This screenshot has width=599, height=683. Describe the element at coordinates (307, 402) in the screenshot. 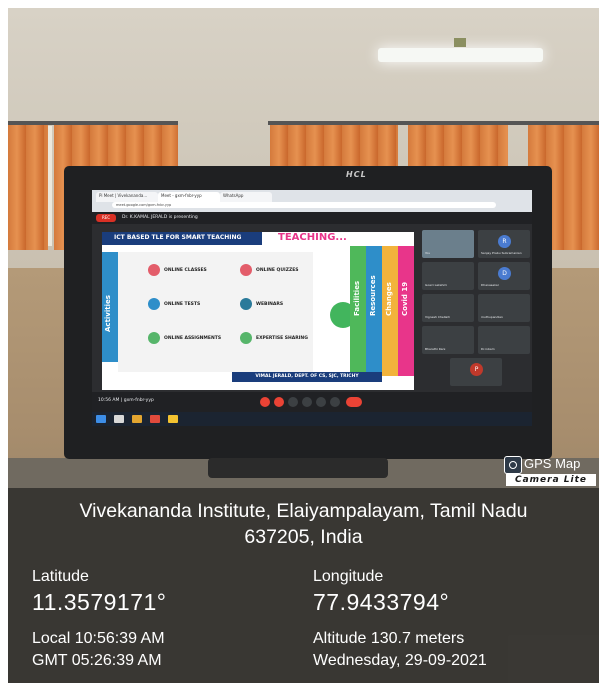

I see `raise-hand-icon` at that location.